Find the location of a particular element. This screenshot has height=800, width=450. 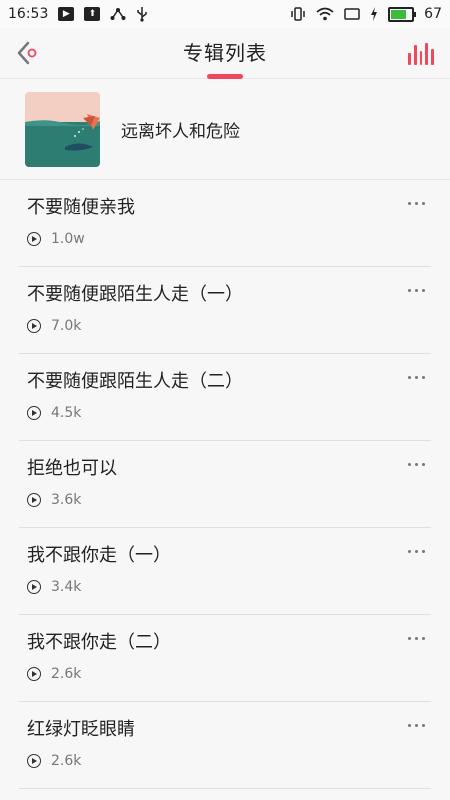

usb-icon is located at coordinates (142, 14).